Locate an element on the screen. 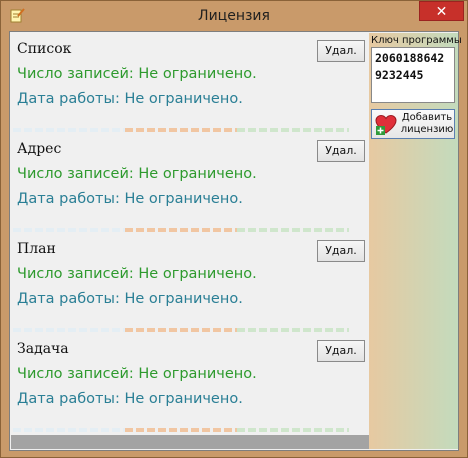 Image resolution: width=468 pixels, height=458 pixels. add-license-label: Добавить лицензию is located at coordinates (427, 124).